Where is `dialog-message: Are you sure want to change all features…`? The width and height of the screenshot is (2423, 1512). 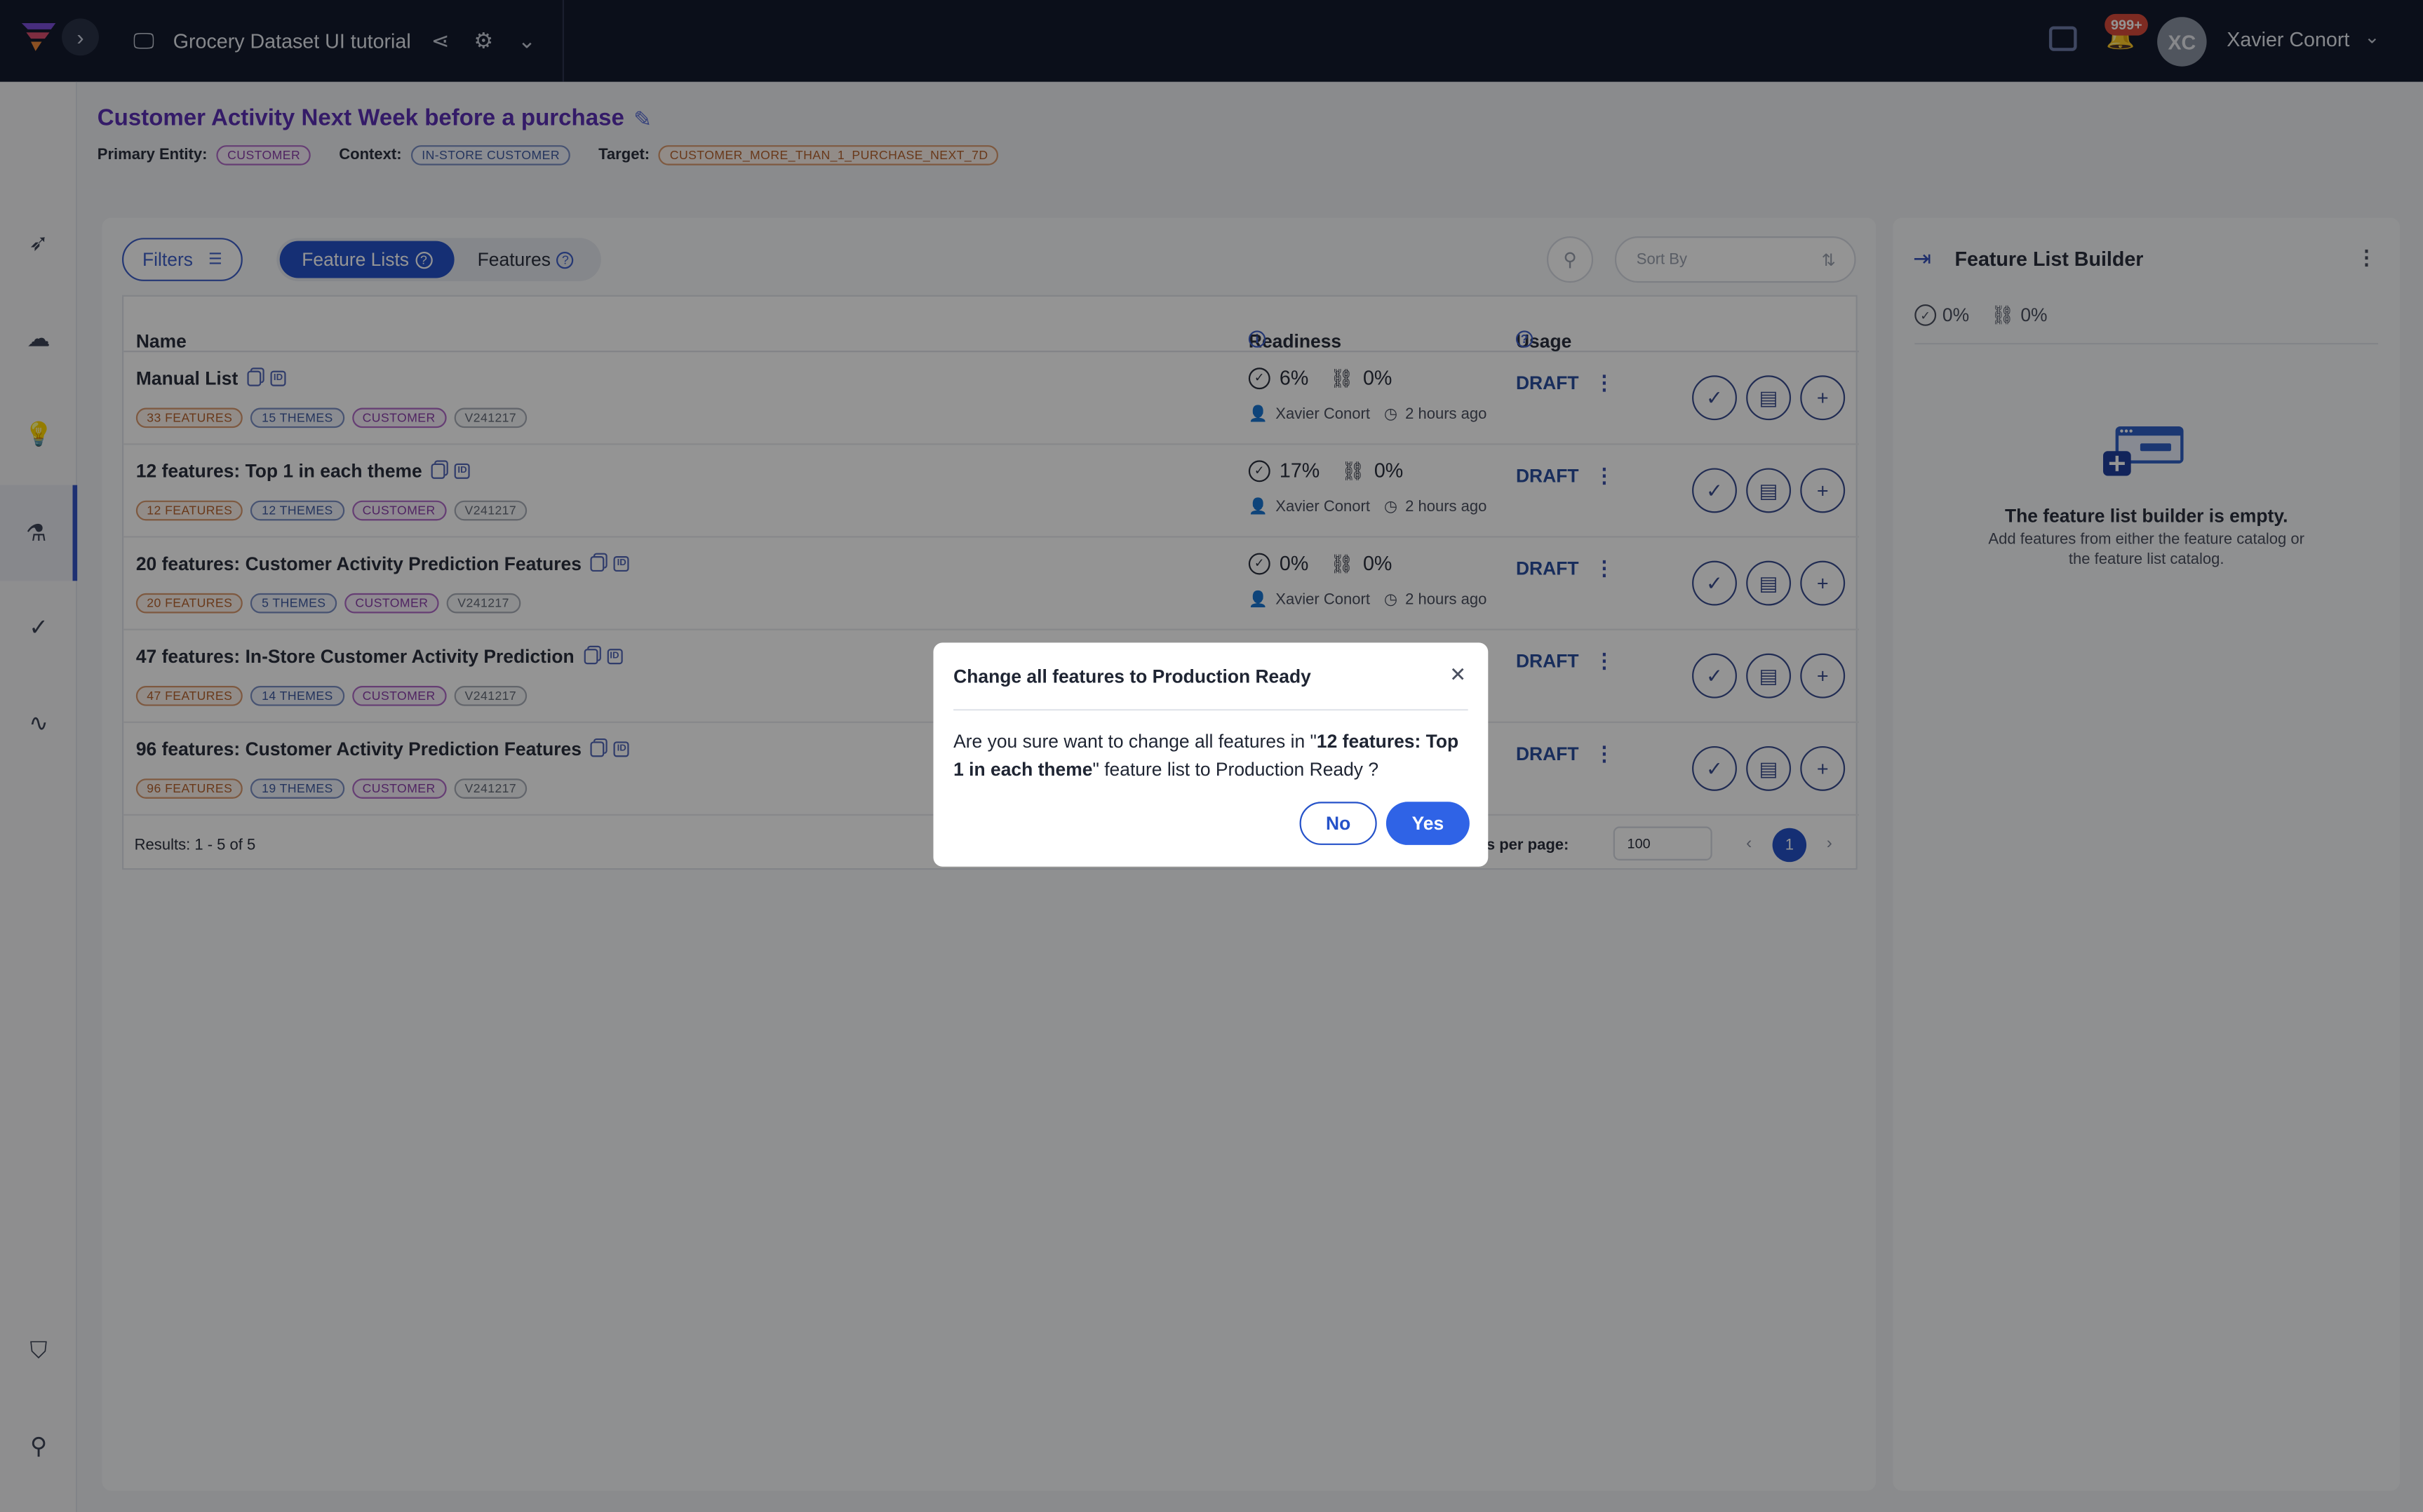
dialog-message: Are you sure want to change all features… is located at coordinates (1211, 755).